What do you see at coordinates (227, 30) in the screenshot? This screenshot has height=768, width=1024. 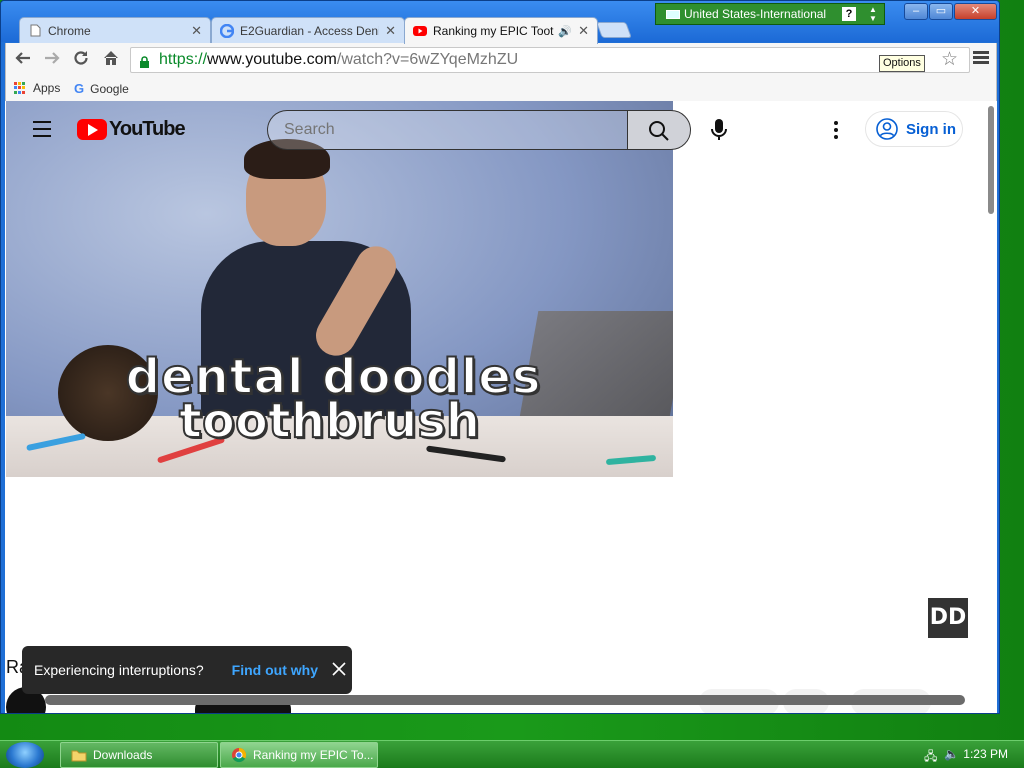 I see `google-icon` at bounding box center [227, 30].